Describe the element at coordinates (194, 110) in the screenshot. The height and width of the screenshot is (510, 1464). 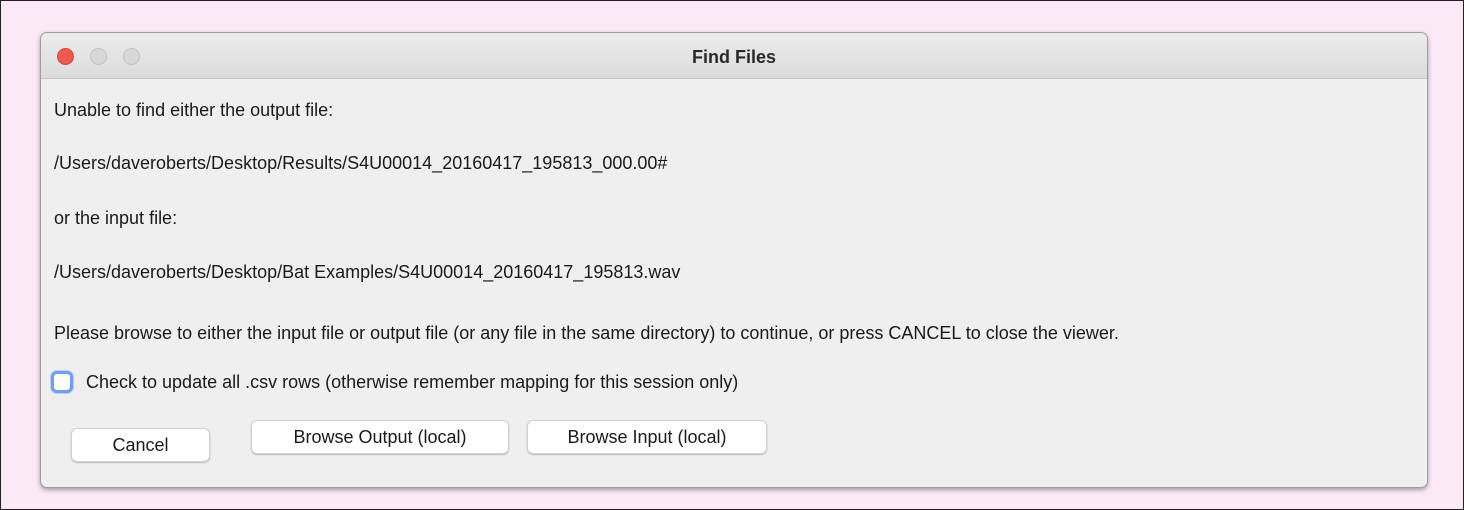
I see `message-line-output-intro: Unable to find either the output file:` at that location.